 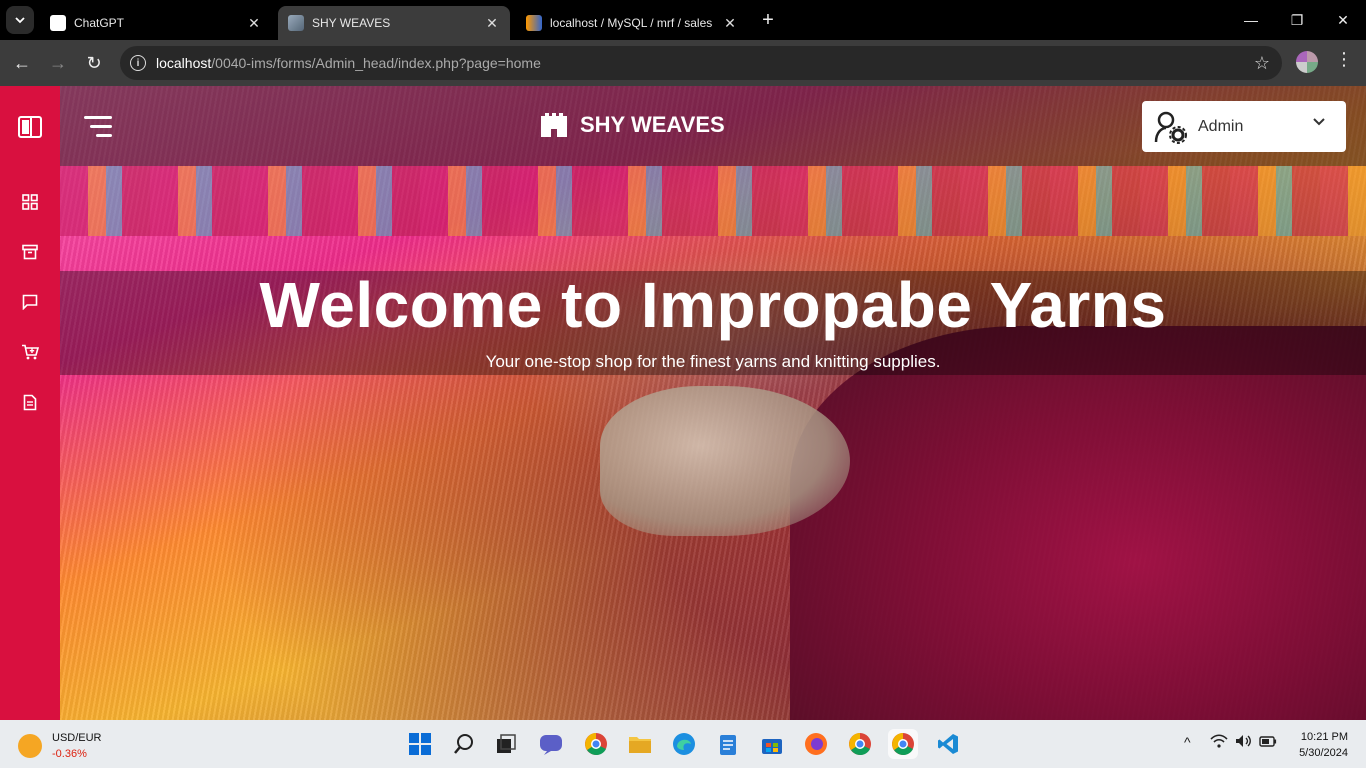 I want to click on store-icon, so click(x=772, y=744).